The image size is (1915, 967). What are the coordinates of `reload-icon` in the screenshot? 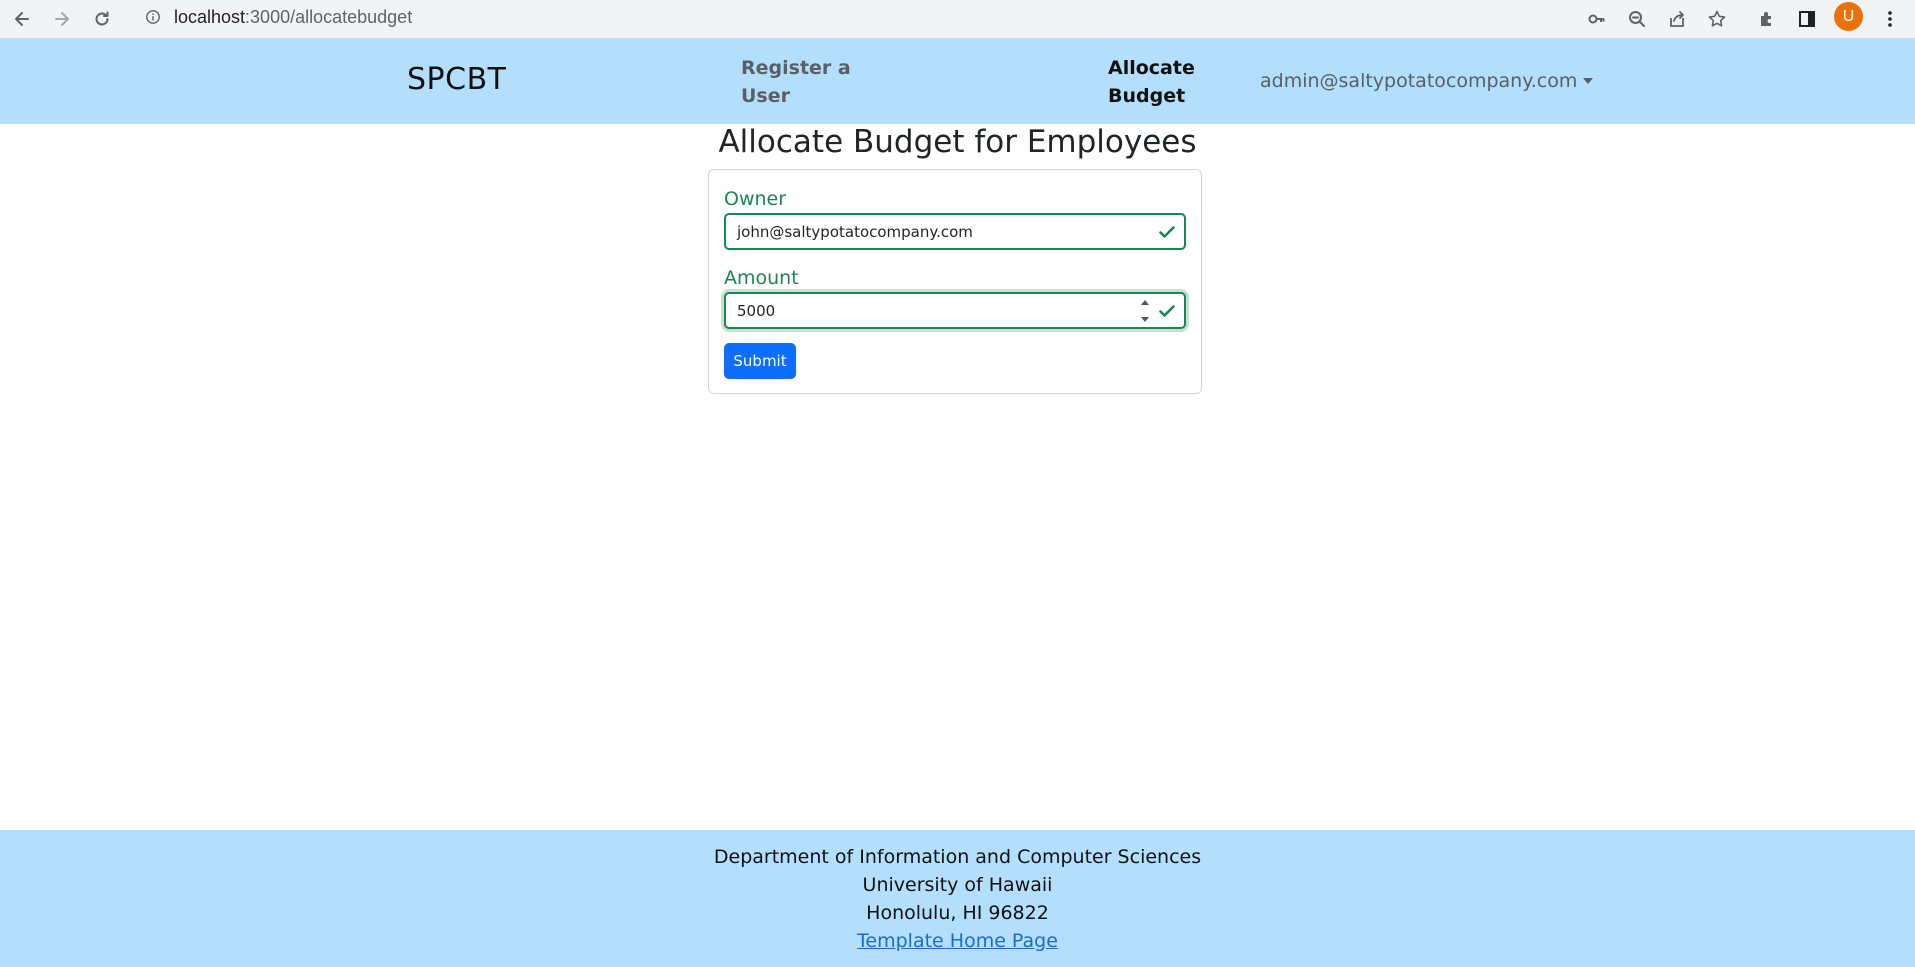 It's located at (102, 19).